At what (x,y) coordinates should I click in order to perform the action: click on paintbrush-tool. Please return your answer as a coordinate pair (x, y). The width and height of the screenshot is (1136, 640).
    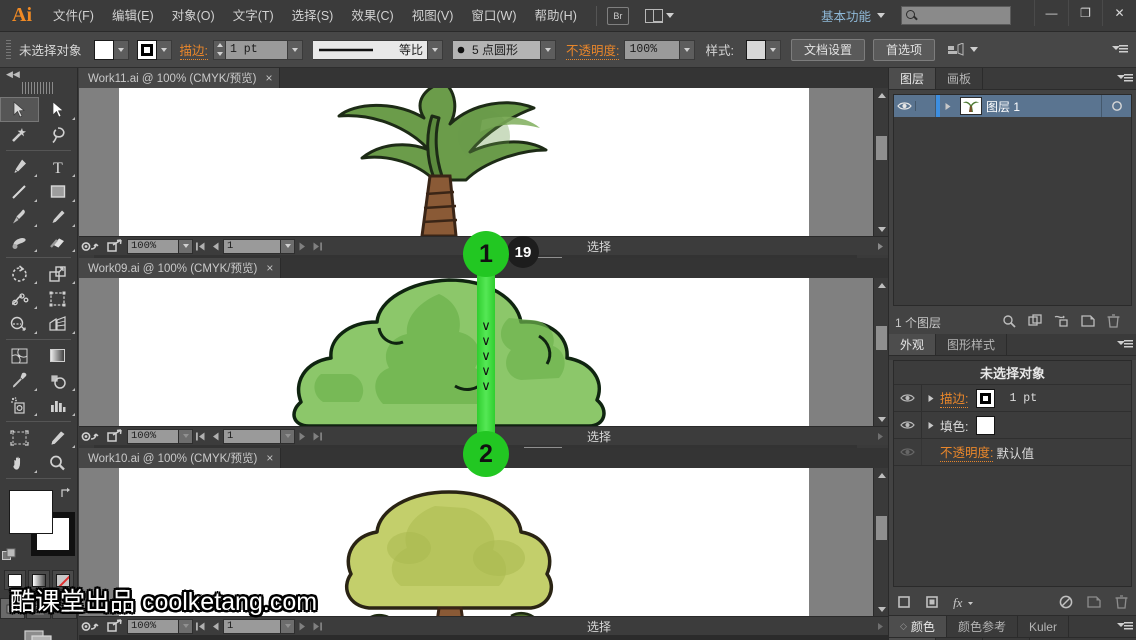
    Looking at the image, I should click on (19, 216).